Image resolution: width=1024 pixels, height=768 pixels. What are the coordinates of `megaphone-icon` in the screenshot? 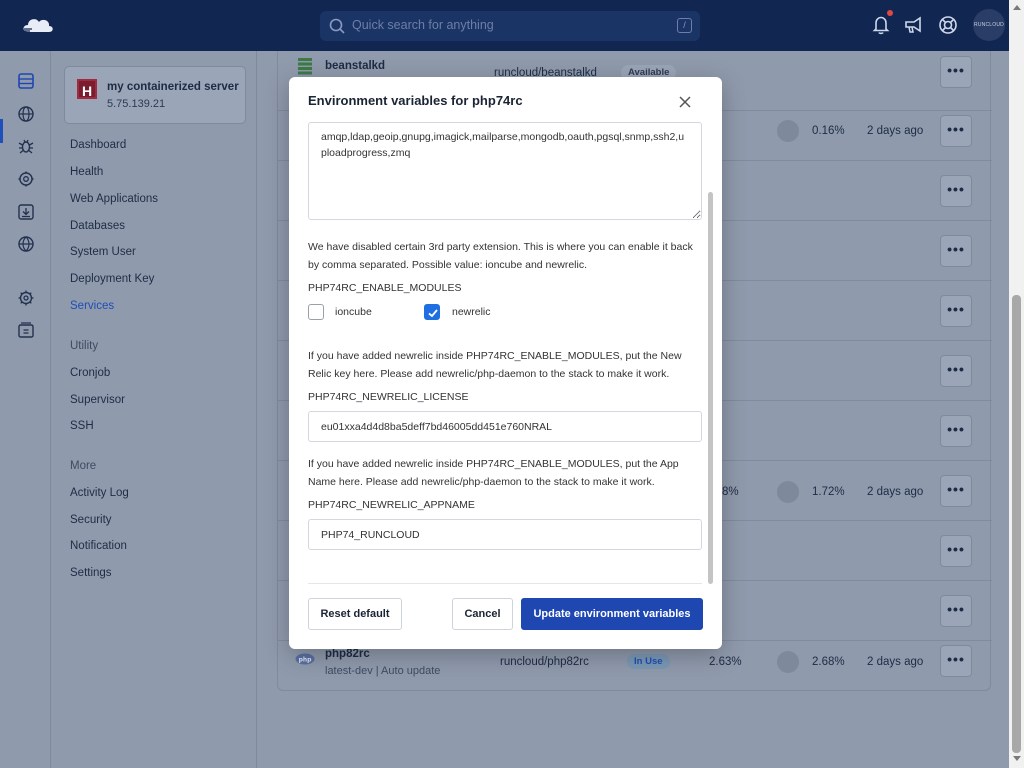 It's located at (914, 25).